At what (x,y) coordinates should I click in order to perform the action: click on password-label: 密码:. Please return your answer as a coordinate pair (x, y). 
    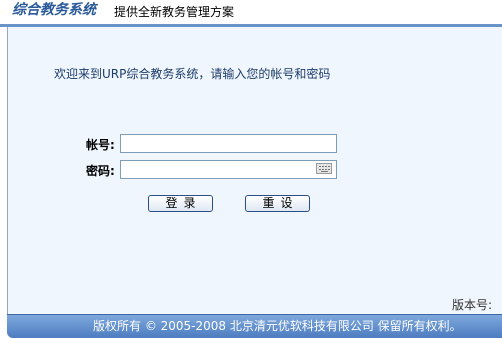
    Looking at the image, I should click on (100, 171).